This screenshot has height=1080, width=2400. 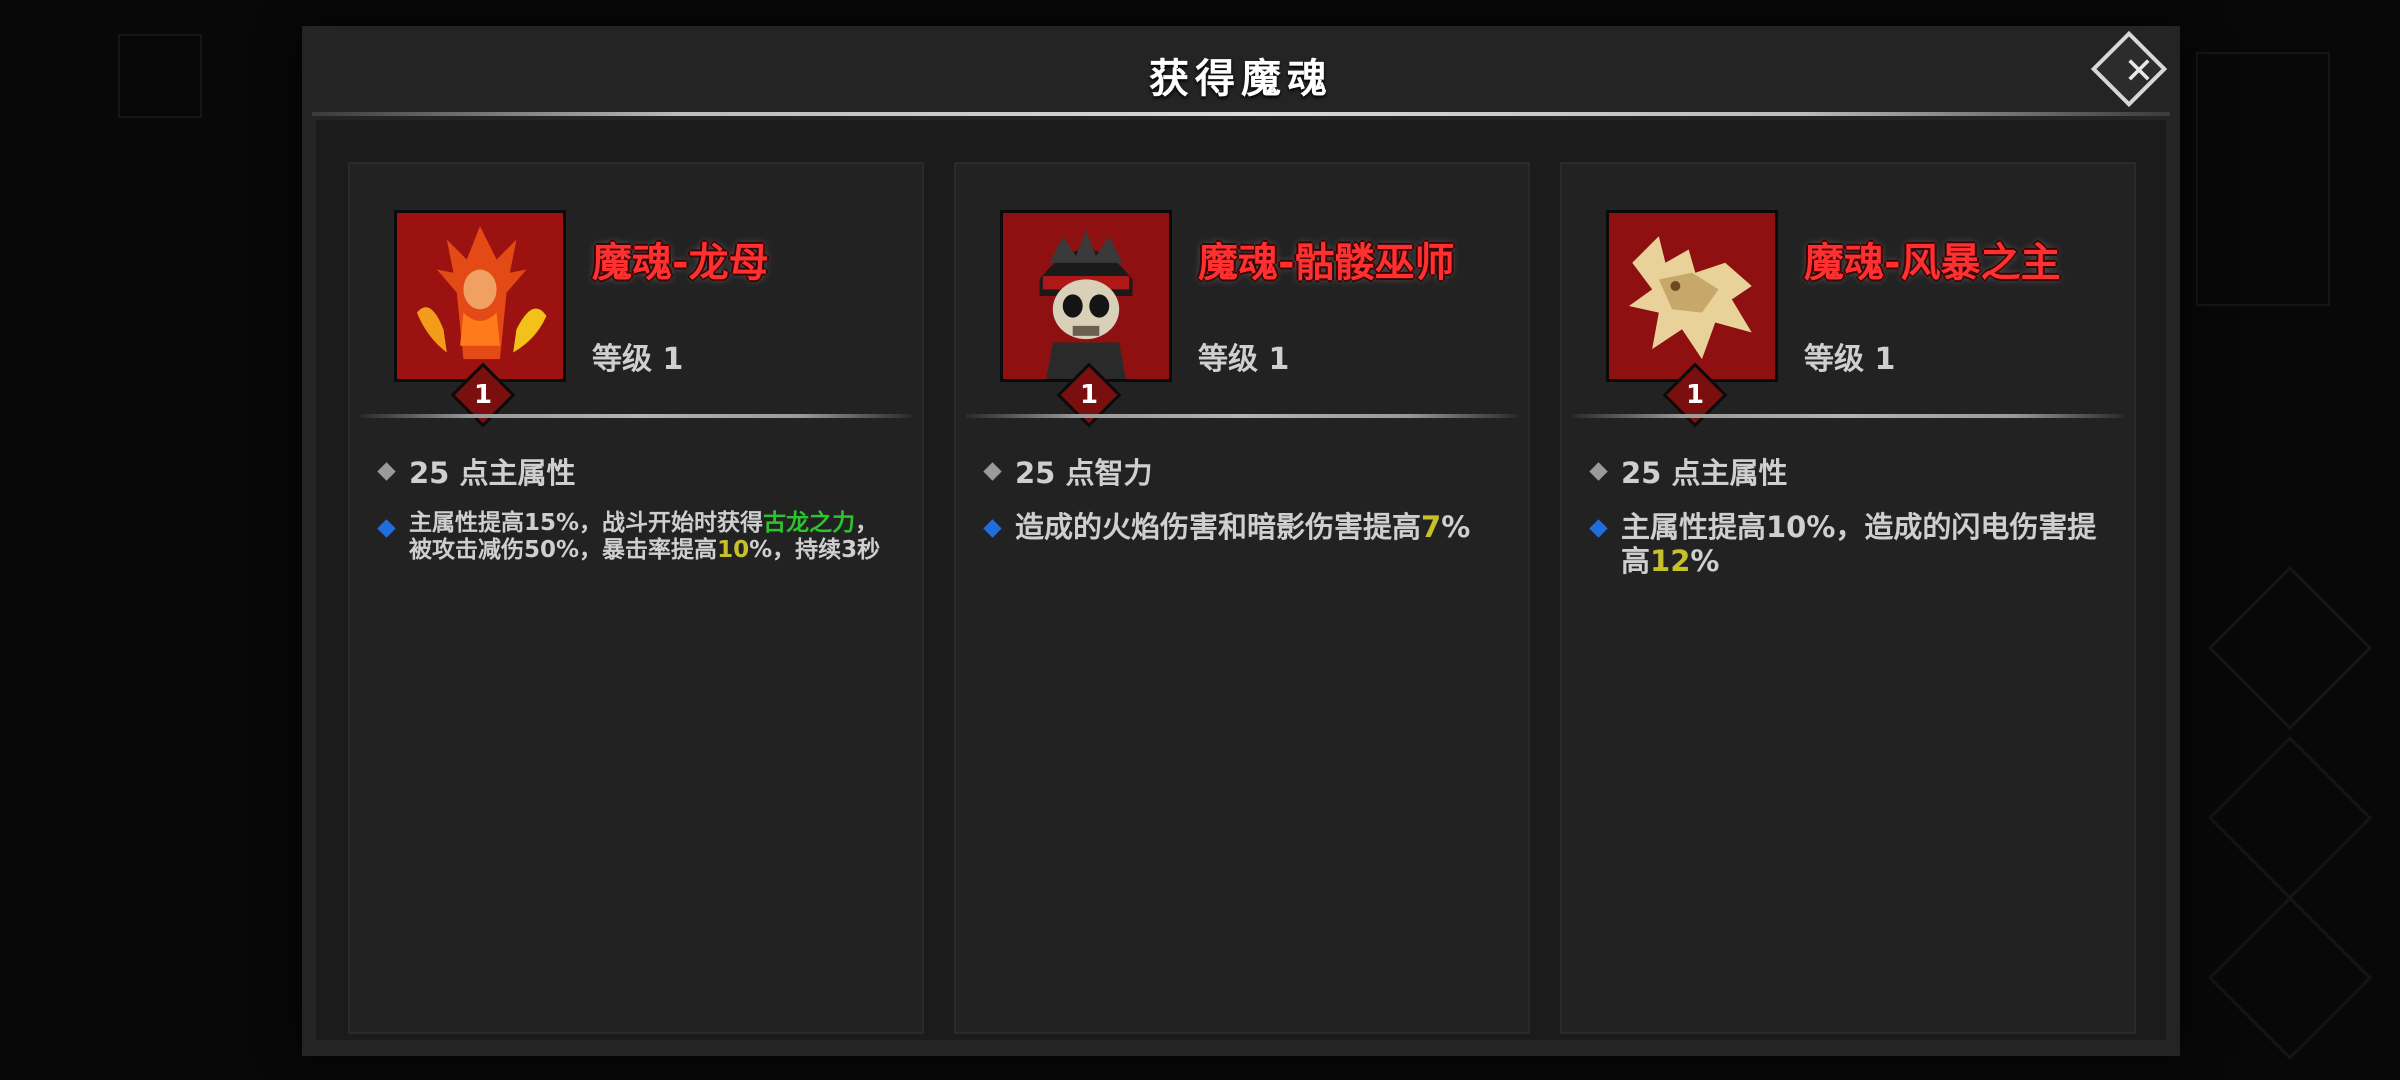 What do you see at coordinates (815, 550) in the screenshot?
I see `effect-text-part: %，持续3秒` at bounding box center [815, 550].